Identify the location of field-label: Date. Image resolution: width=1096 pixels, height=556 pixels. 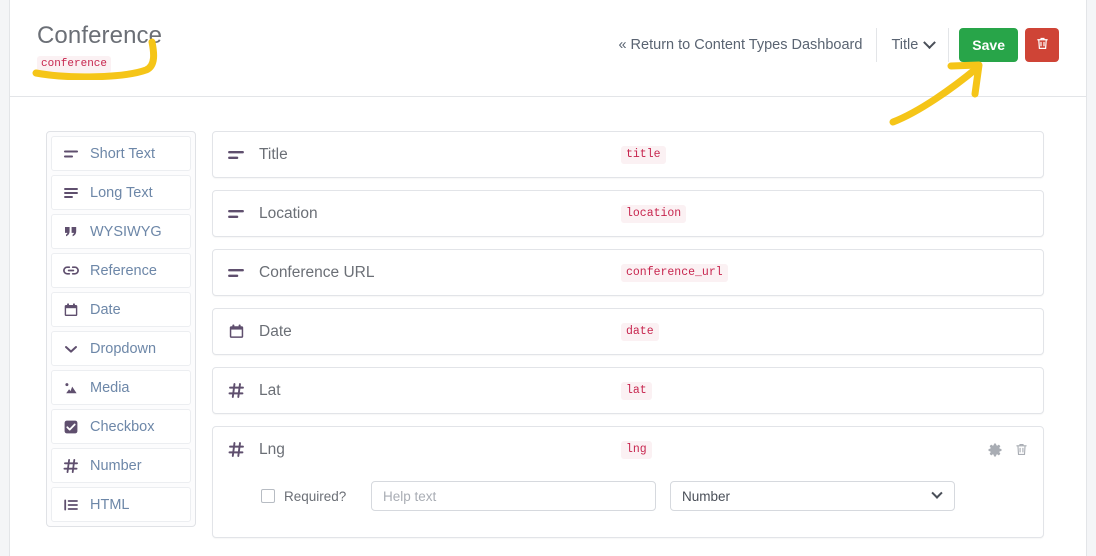
(275, 331).